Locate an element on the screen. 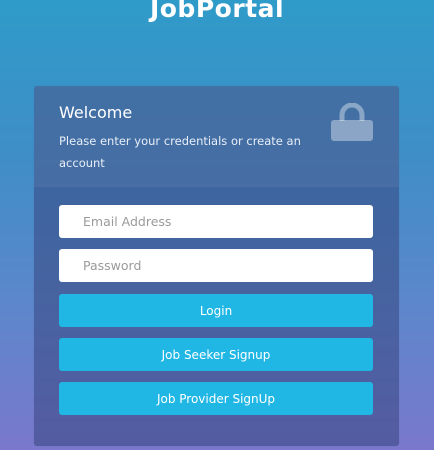  login-button: Login is located at coordinates (216, 310).